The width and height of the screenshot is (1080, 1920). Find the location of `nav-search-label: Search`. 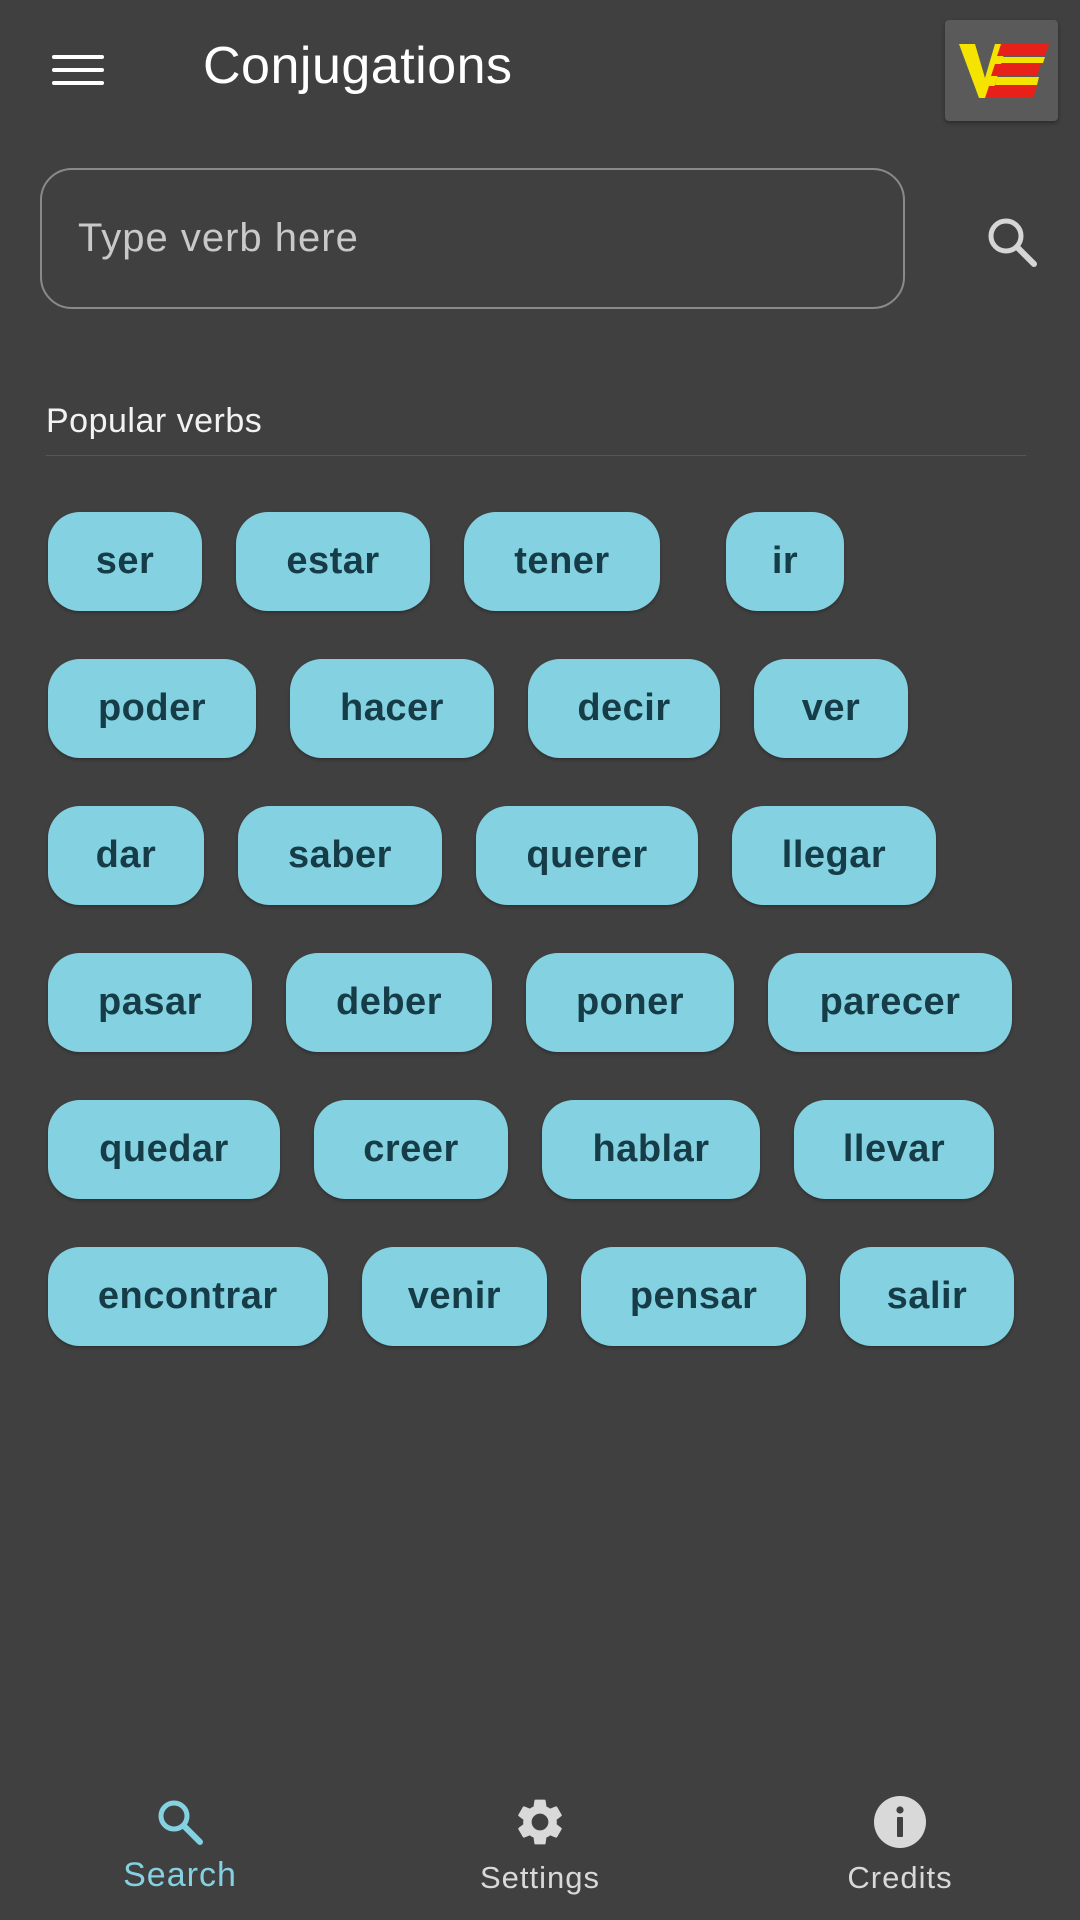

nav-search-label: Search is located at coordinates (180, 1875).